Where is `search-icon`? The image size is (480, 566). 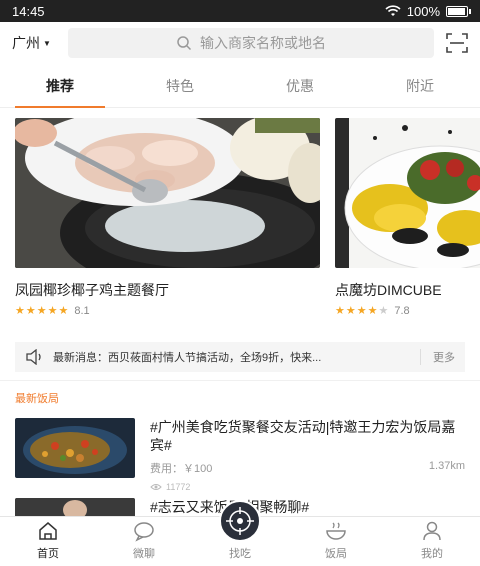
search-icon is located at coordinates (184, 43).